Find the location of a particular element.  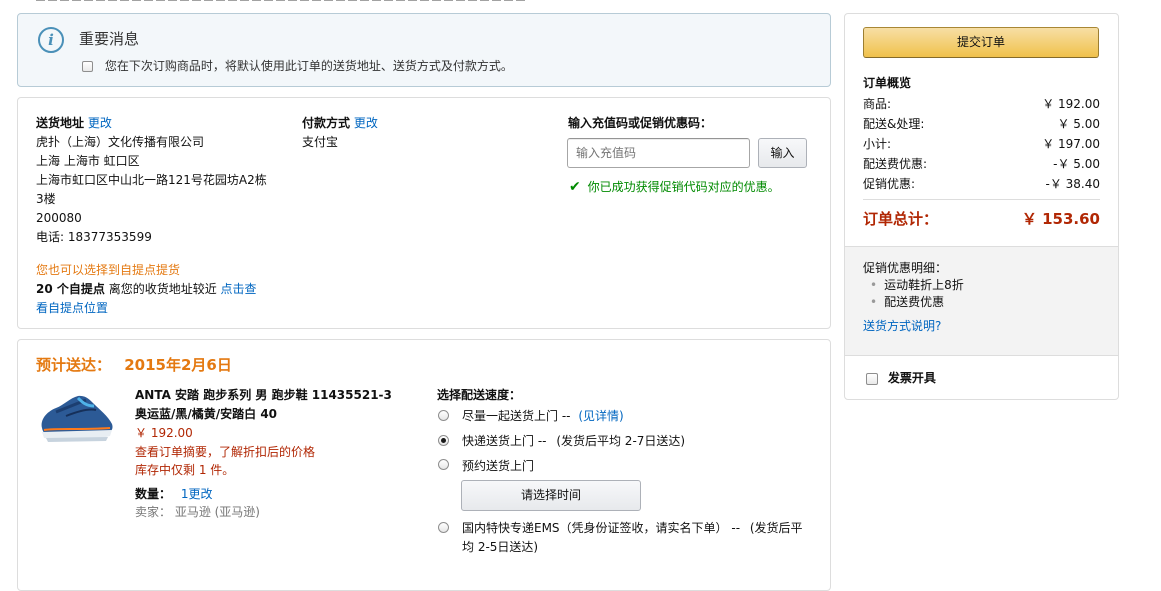

address-phone: 电话: 18377353599 is located at coordinates (94, 237).